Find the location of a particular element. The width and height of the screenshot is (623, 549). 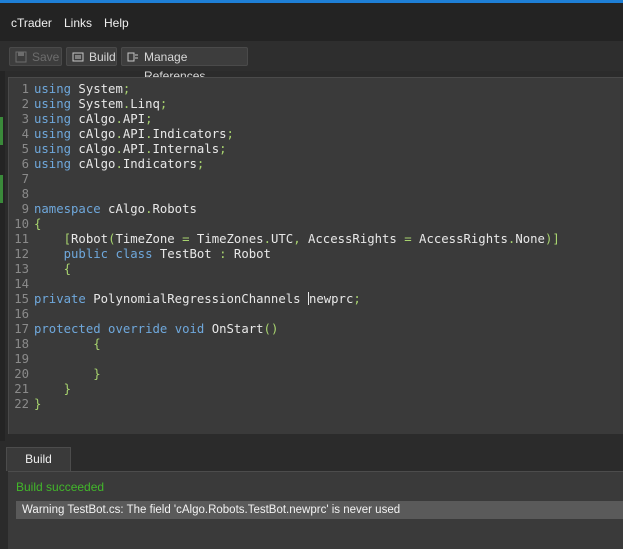

code-text: namespace cAlgo.Robots is located at coordinates (115, 209).